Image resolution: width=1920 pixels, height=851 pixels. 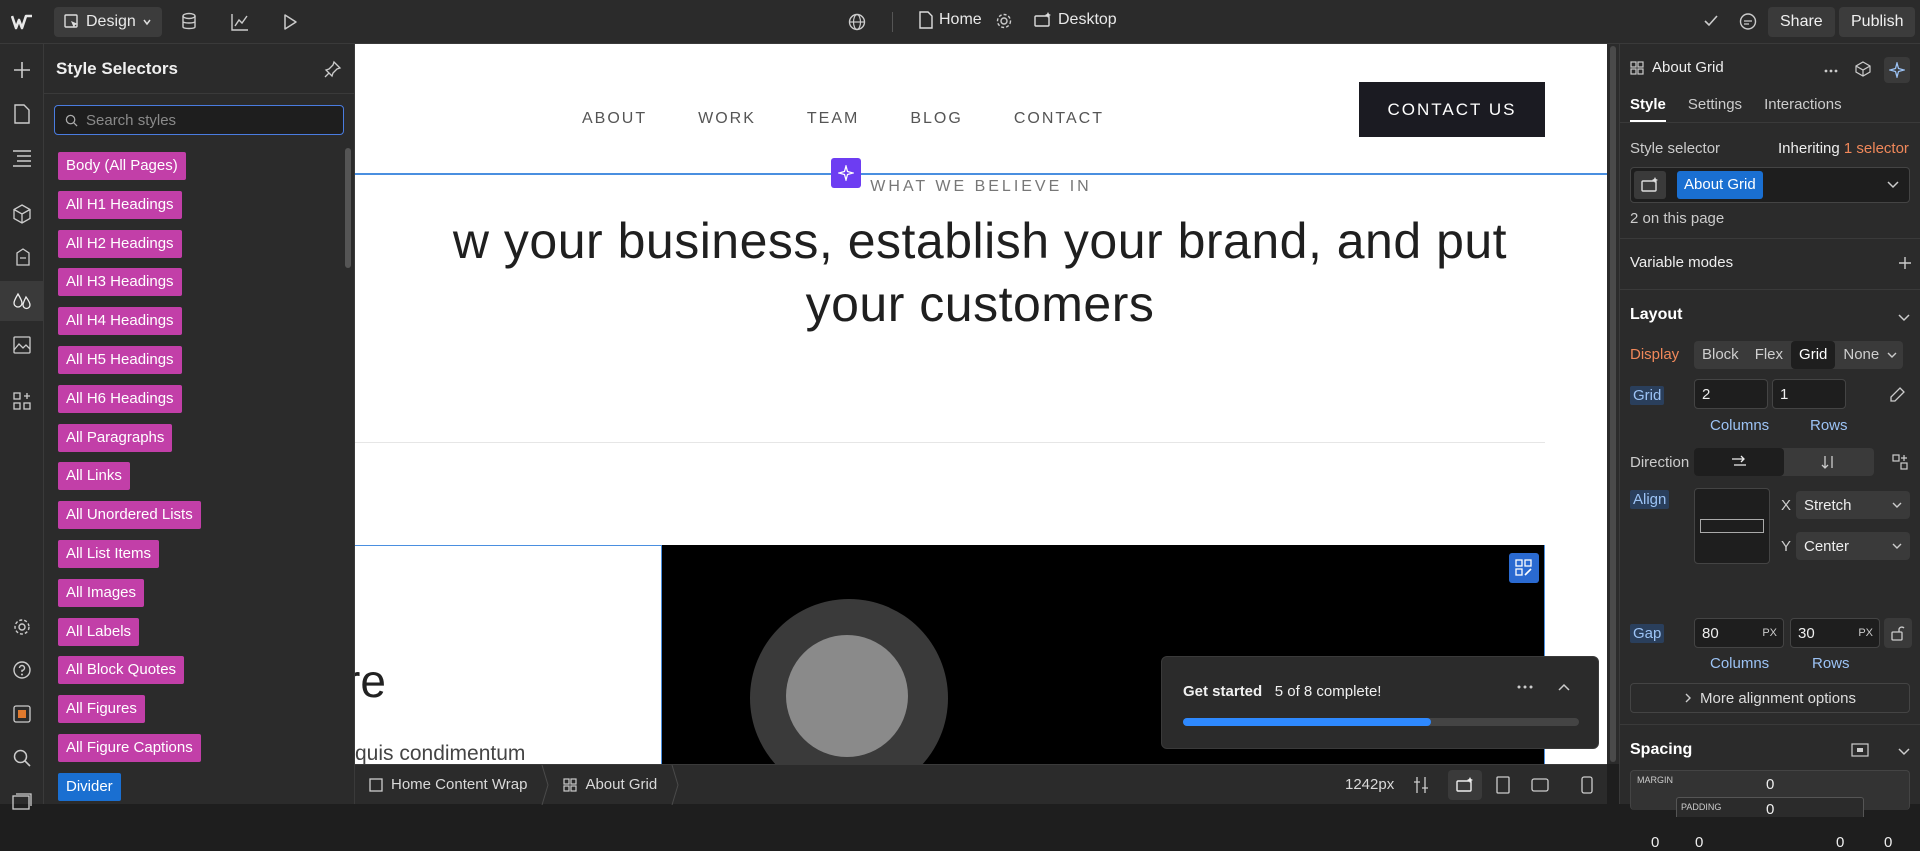 What do you see at coordinates (1650, 499) in the screenshot?
I see `align-label: Align` at bounding box center [1650, 499].